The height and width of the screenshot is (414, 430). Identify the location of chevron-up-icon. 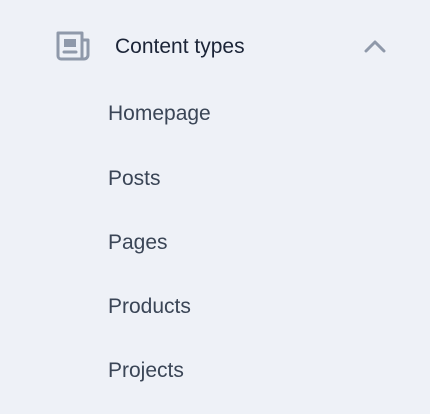
(375, 46).